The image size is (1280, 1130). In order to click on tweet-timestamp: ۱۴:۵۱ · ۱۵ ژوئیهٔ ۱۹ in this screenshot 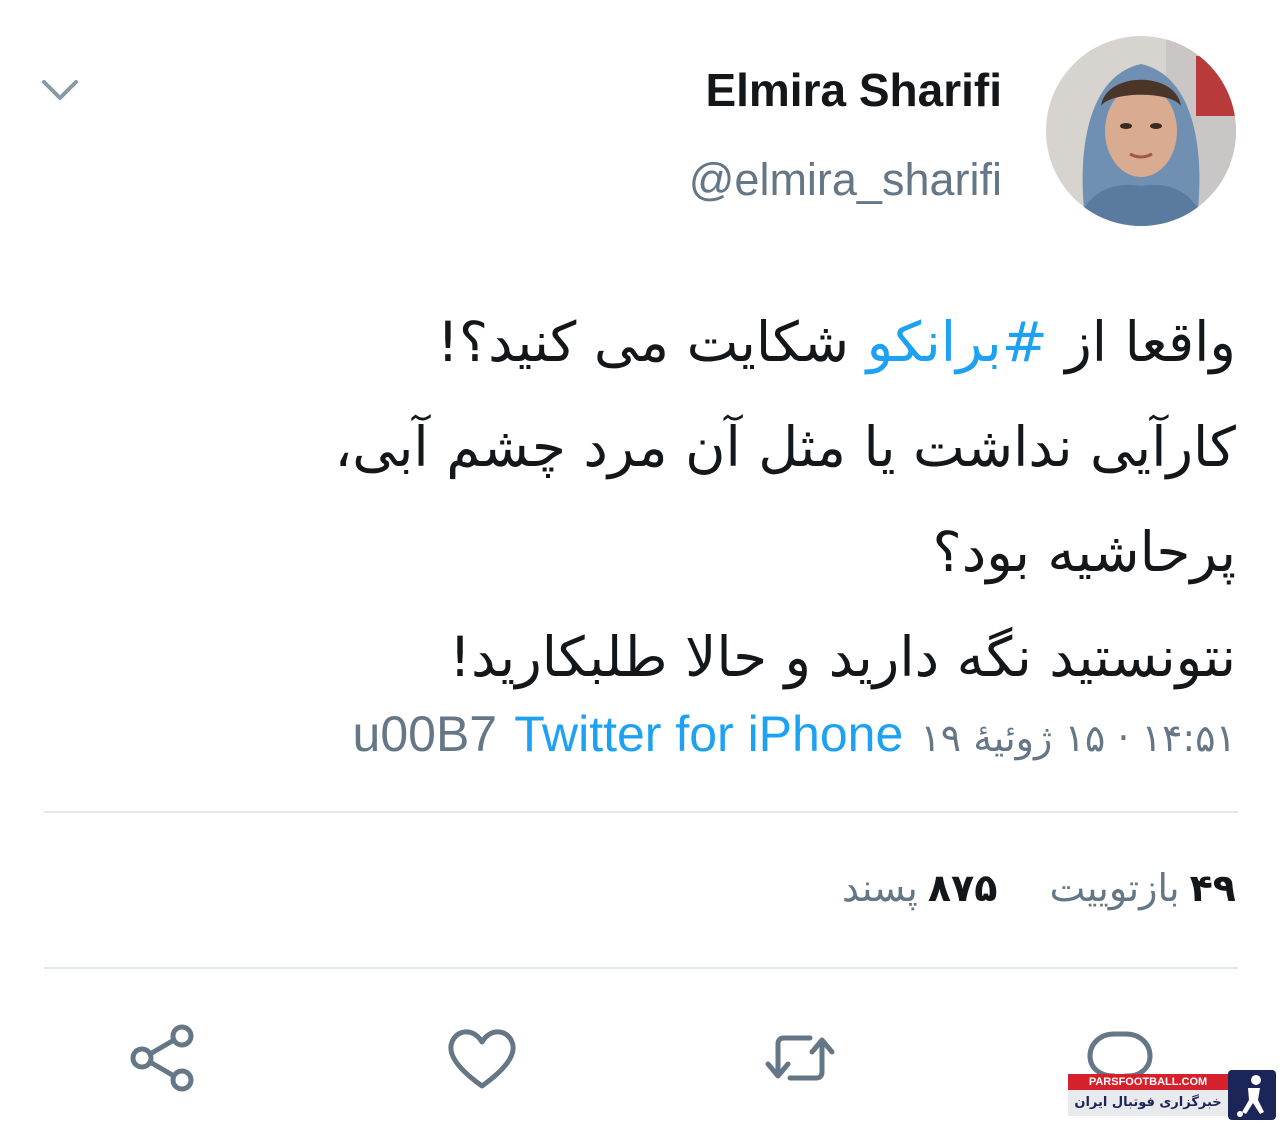, I will do `click(1078, 738)`.